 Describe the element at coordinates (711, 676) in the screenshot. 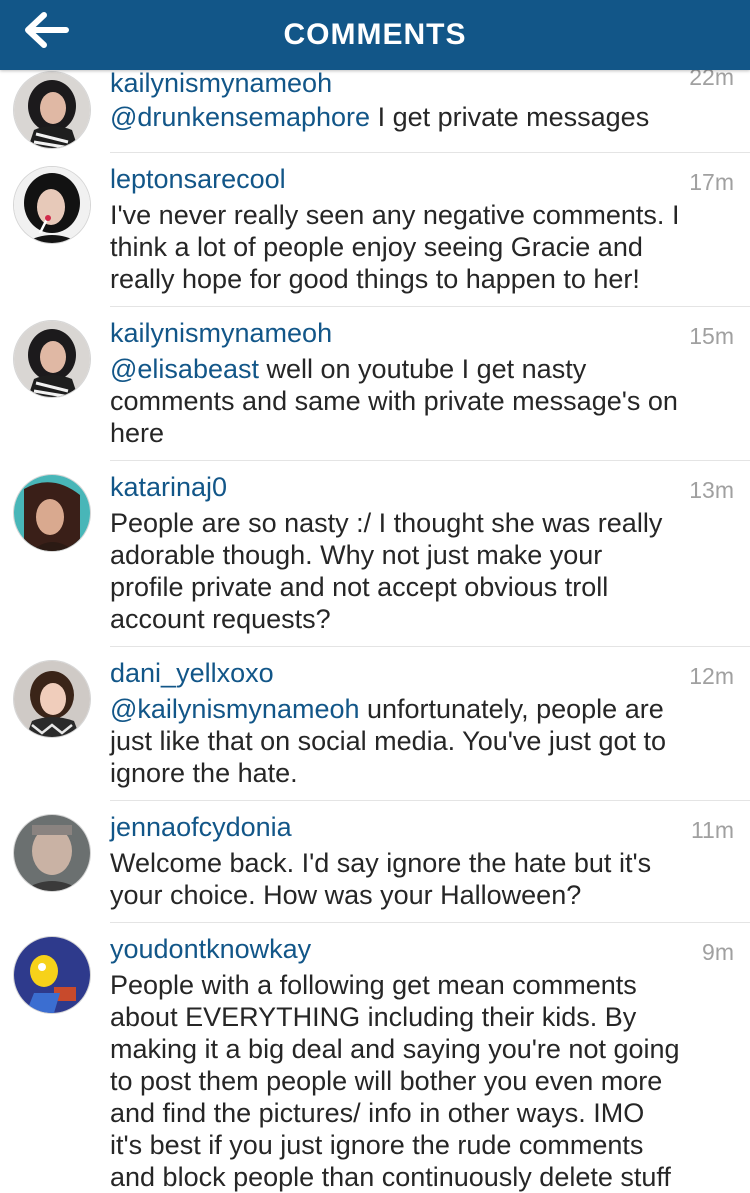

I see `comment-timestamp: 12m` at that location.